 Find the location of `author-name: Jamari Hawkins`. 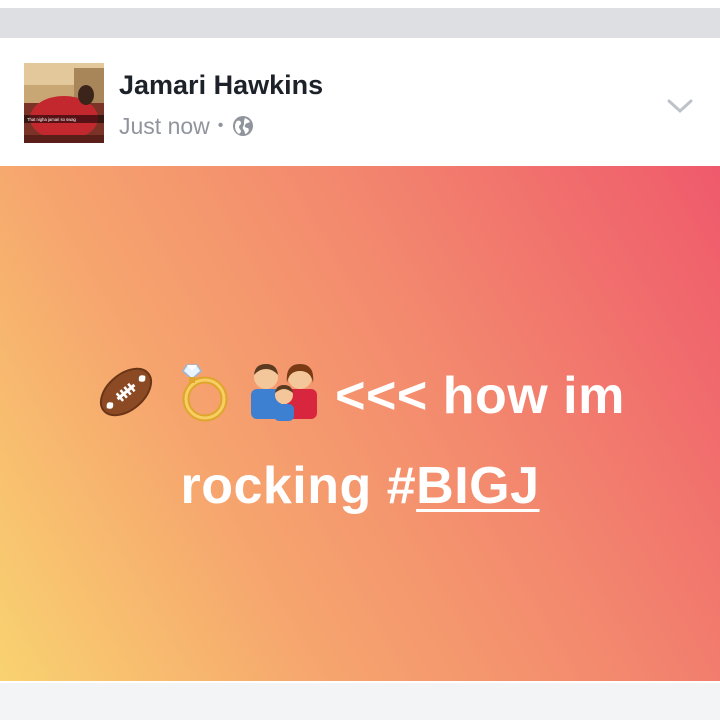

author-name: Jamari Hawkins is located at coordinates (221, 85).